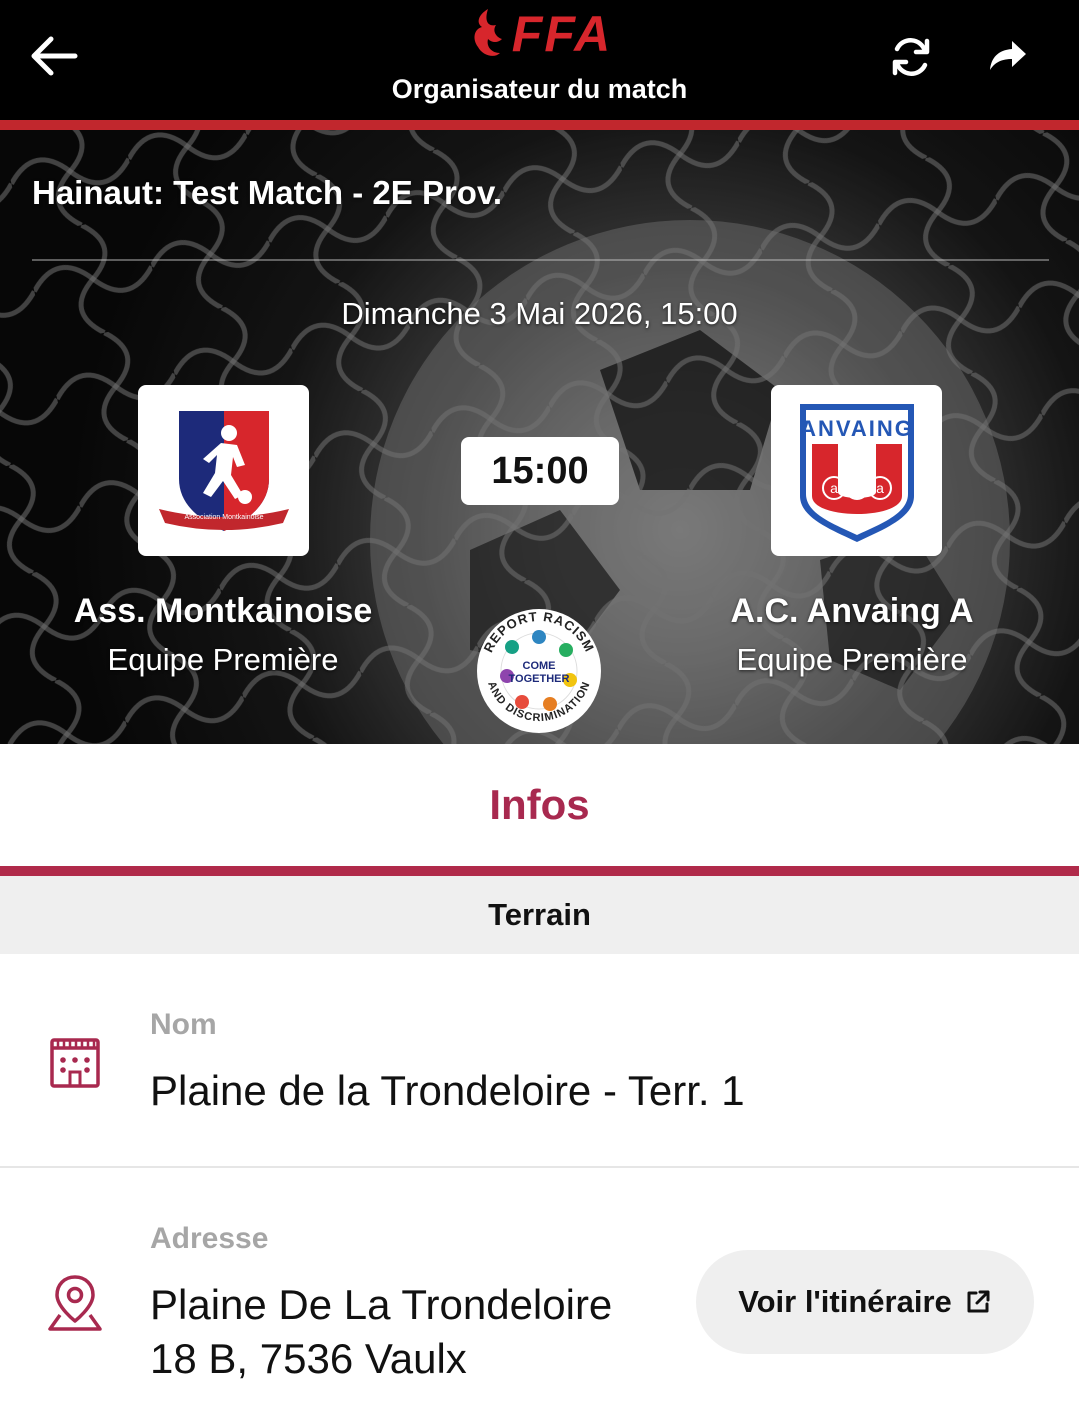 The height and width of the screenshot is (1417, 1079). What do you see at coordinates (856, 488) in the screenshot?
I see `crest-letter-2: c` at bounding box center [856, 488].